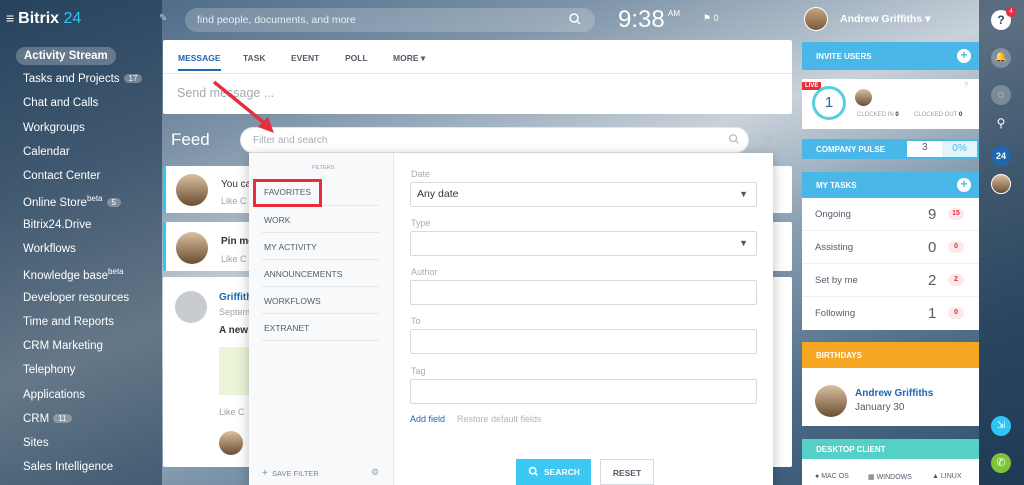  Describe the element at coordinates (499, 419) in the screenshot. I see `restore-fields-link: Restore default fields` at that location.